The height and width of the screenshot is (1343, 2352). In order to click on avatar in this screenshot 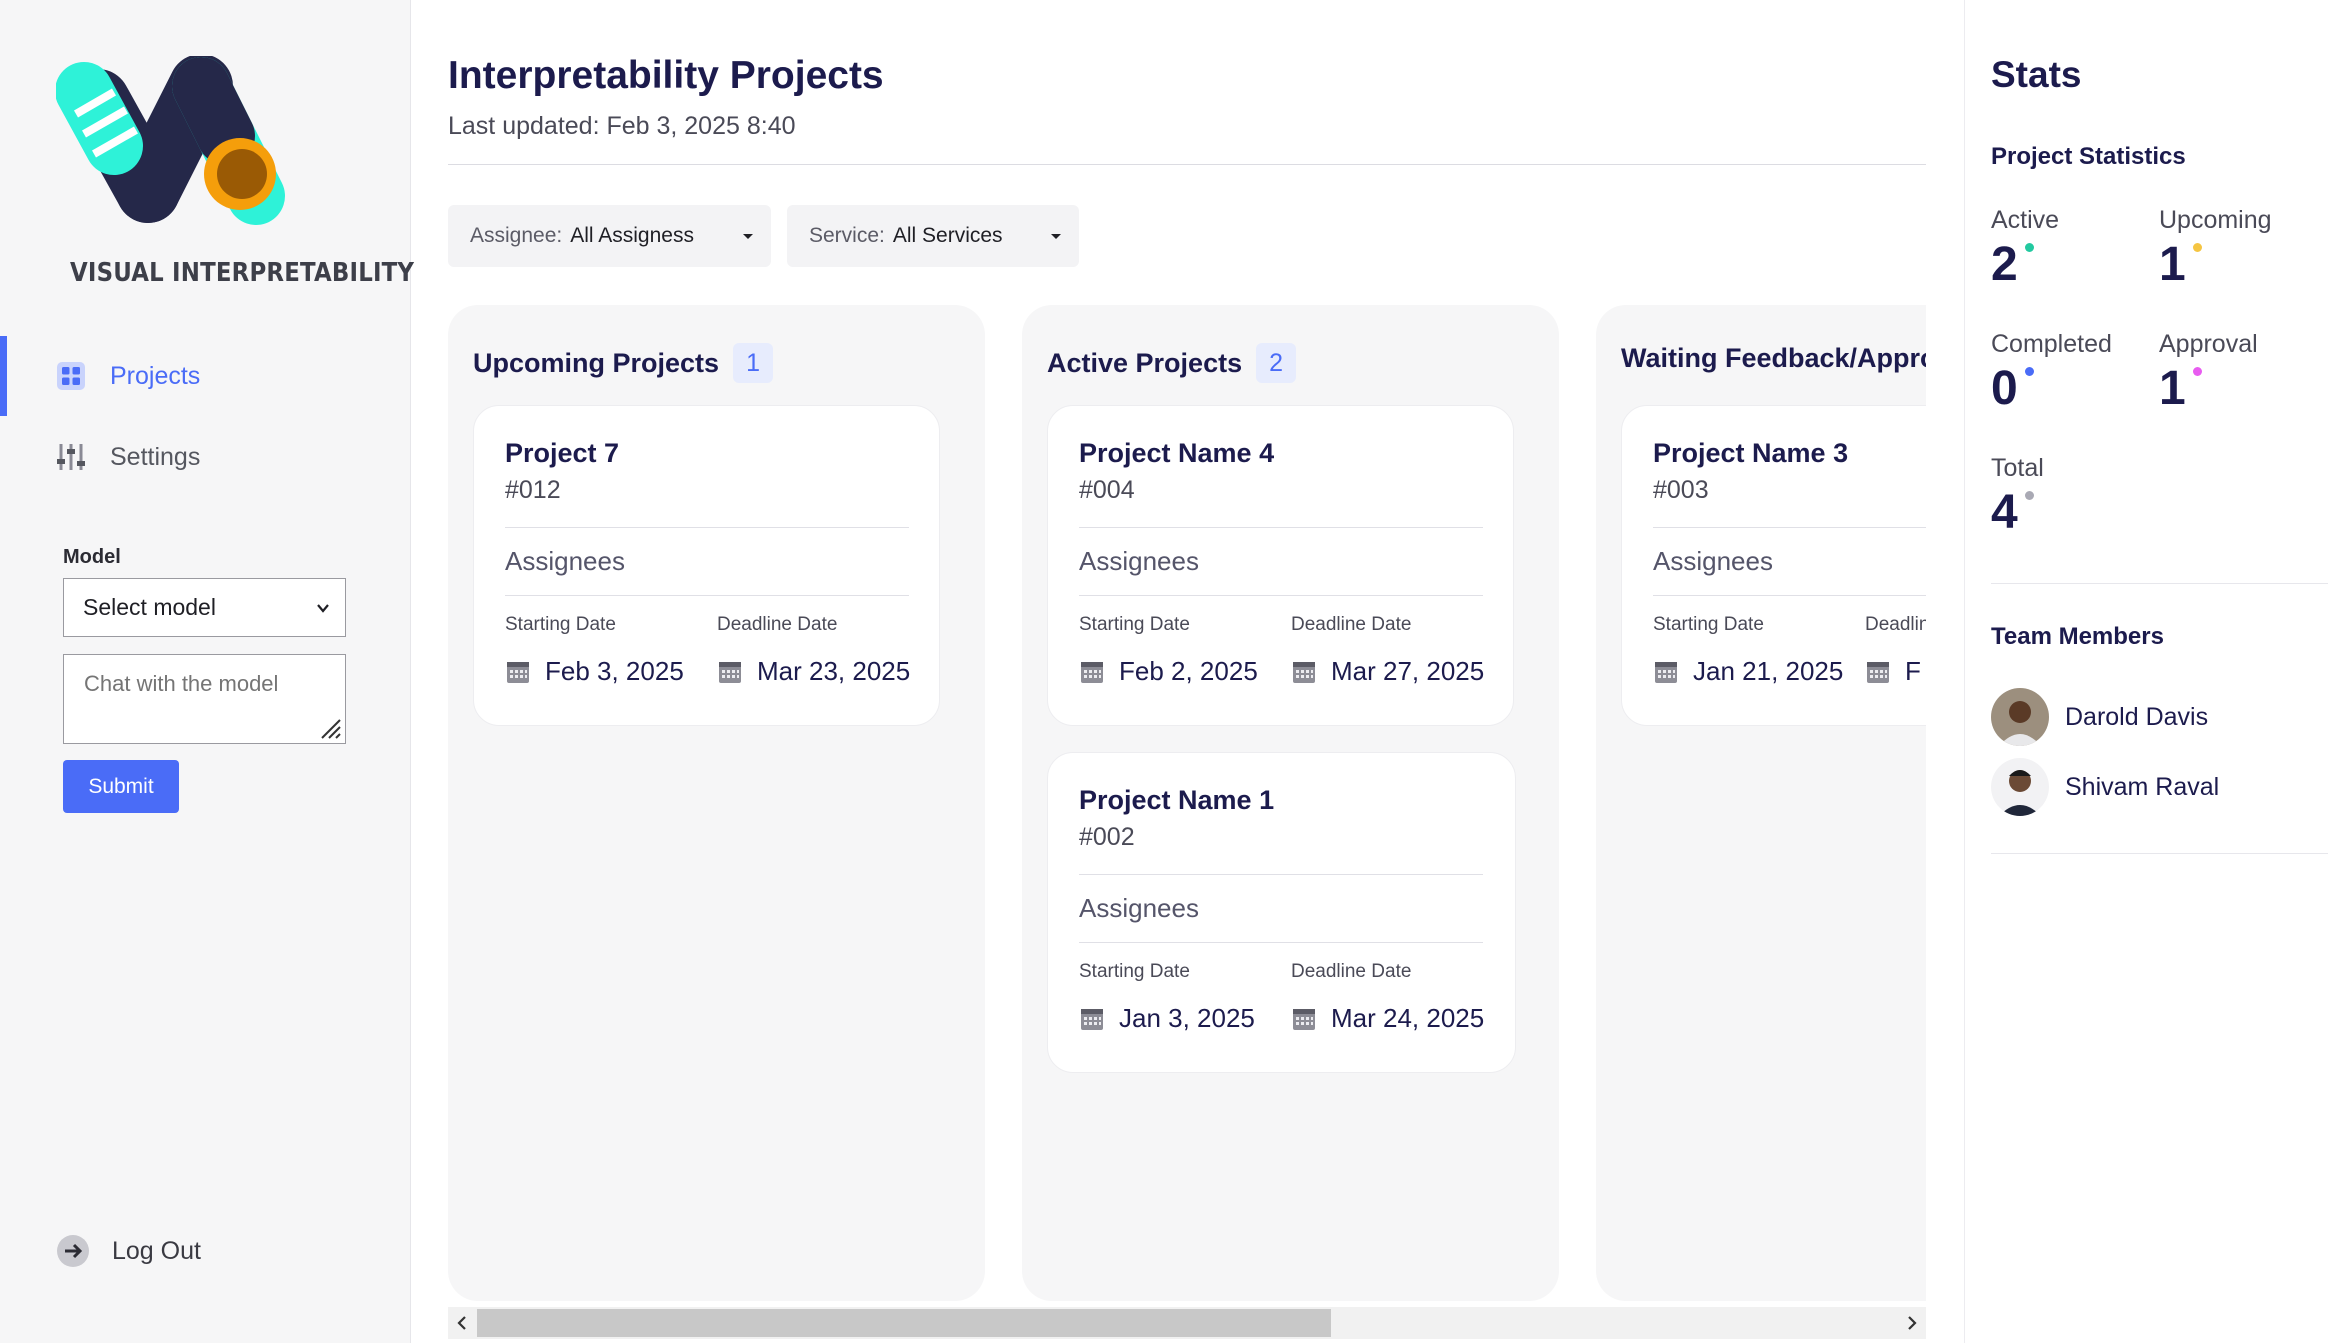, I will do `click(2020, 717)`.